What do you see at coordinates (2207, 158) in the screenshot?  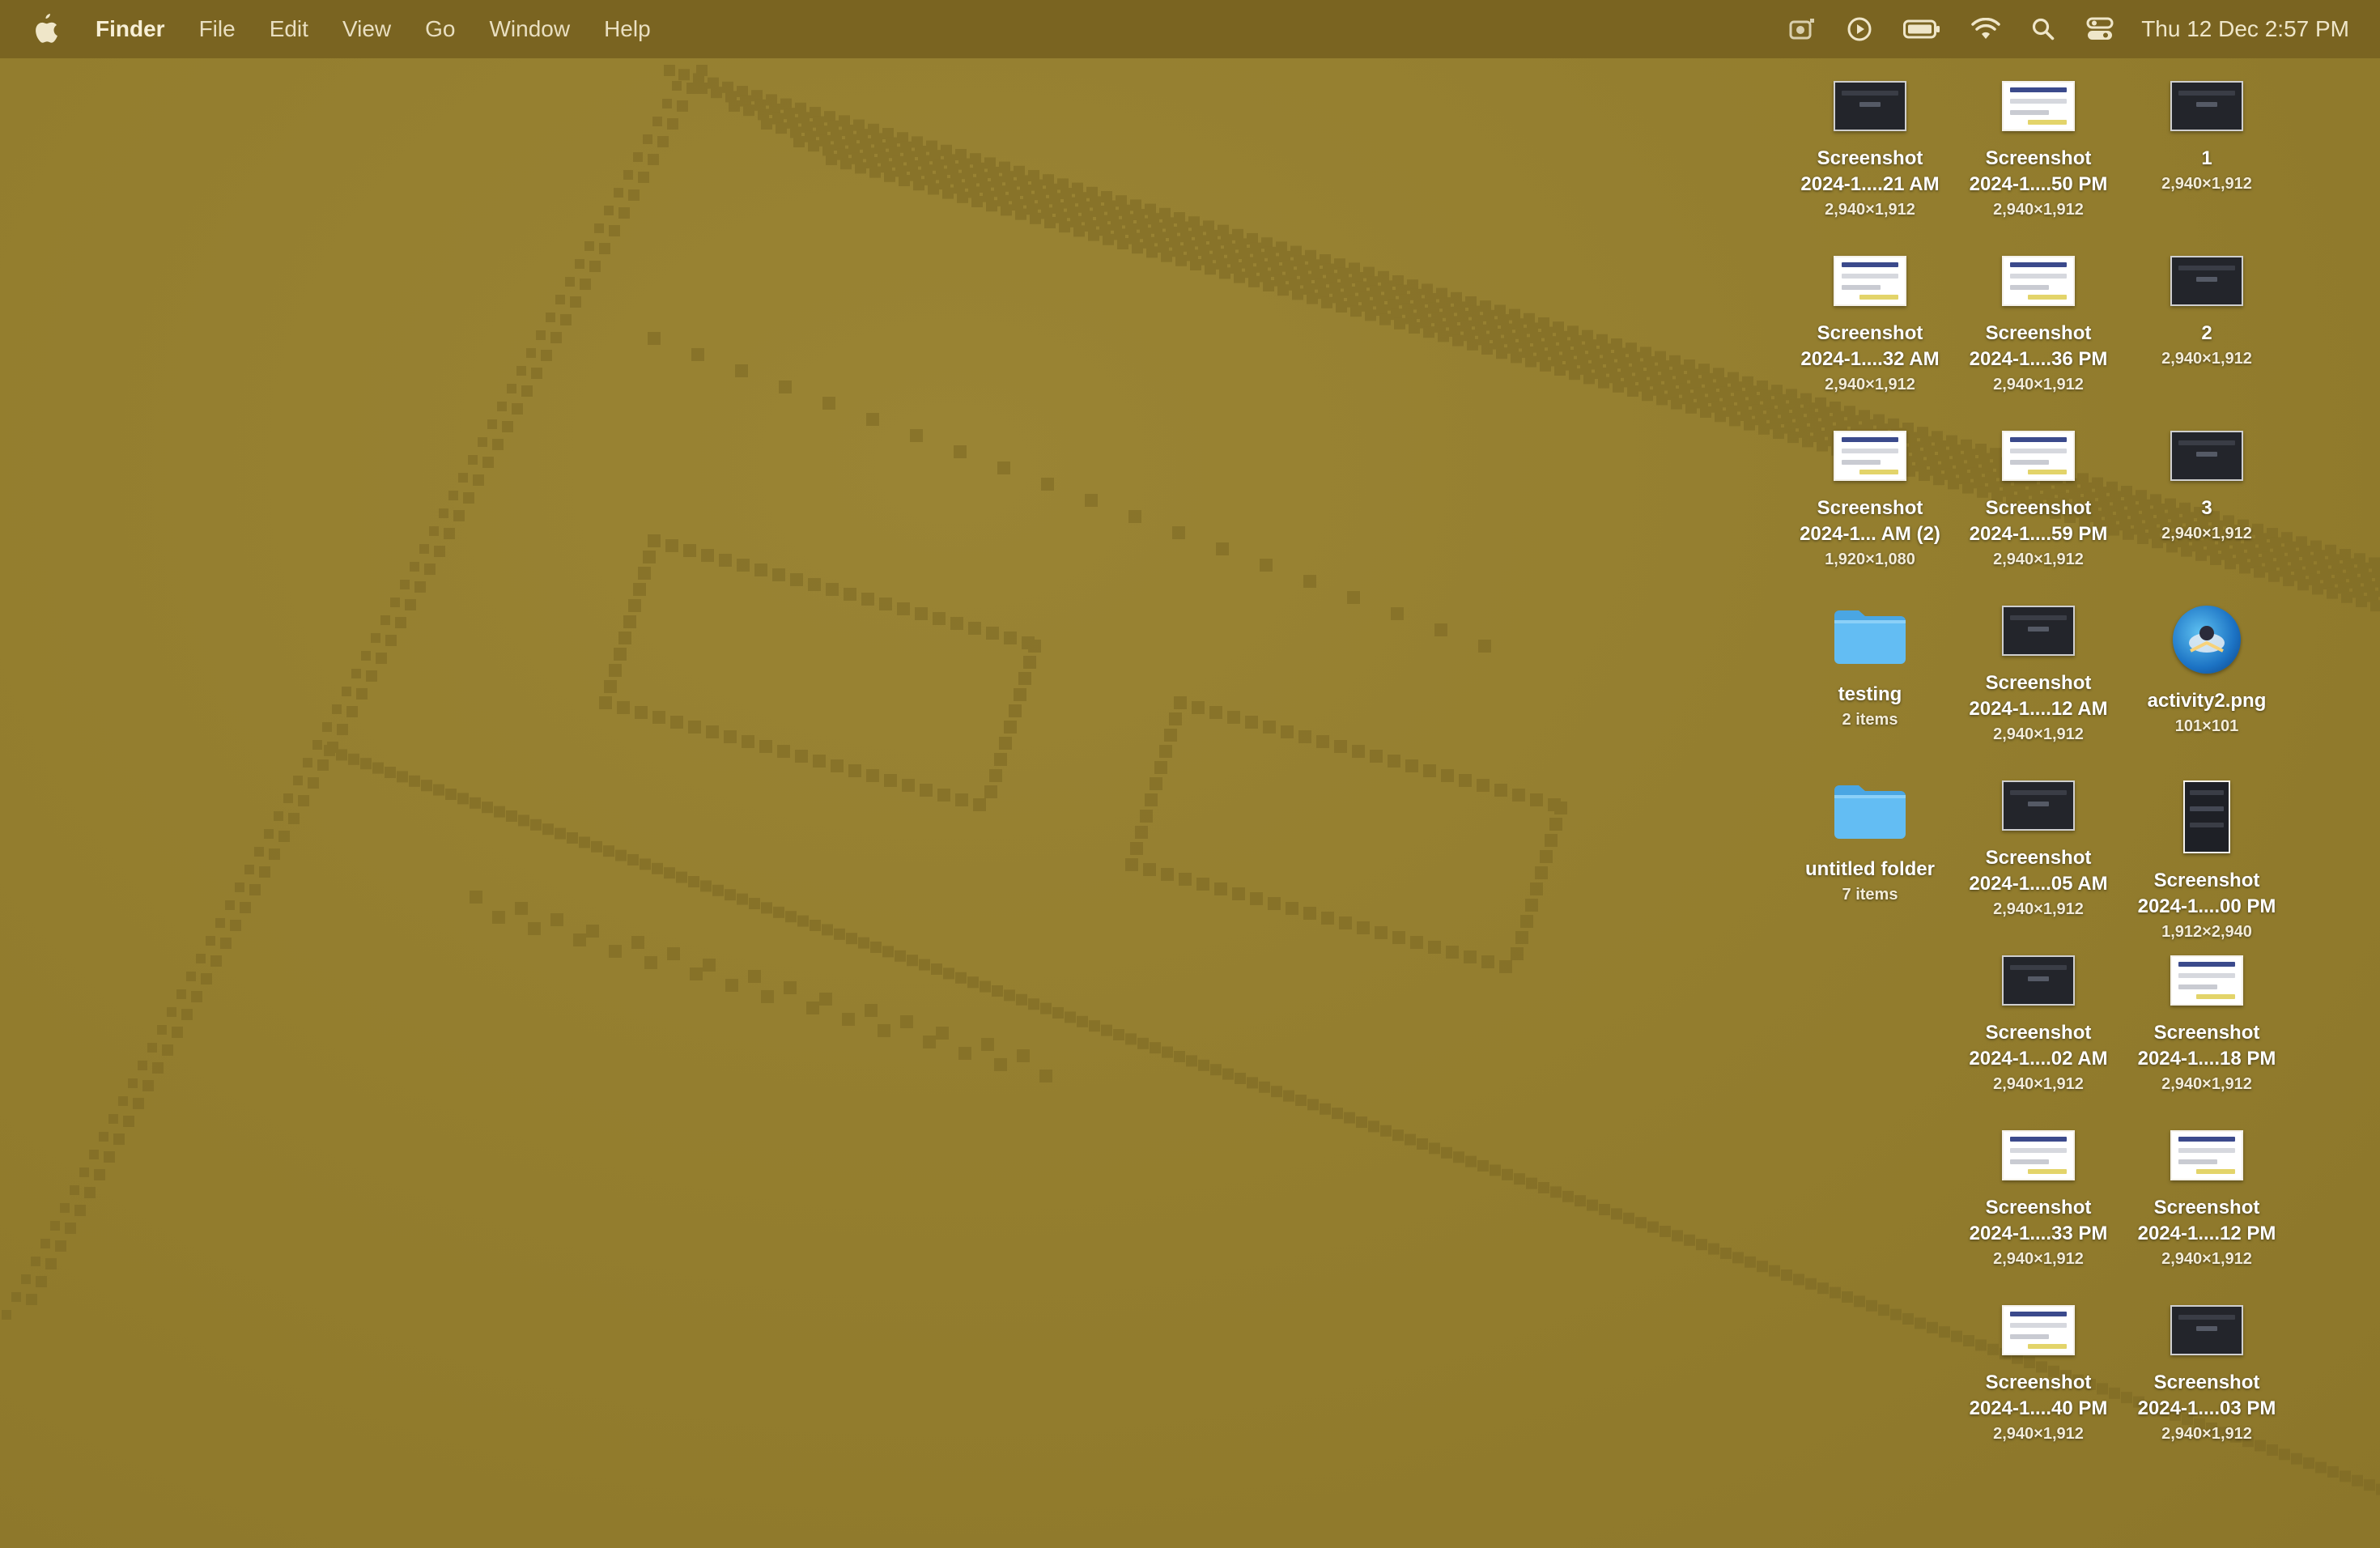 I see `item-name: 1` at bounding box center [2207, 158].